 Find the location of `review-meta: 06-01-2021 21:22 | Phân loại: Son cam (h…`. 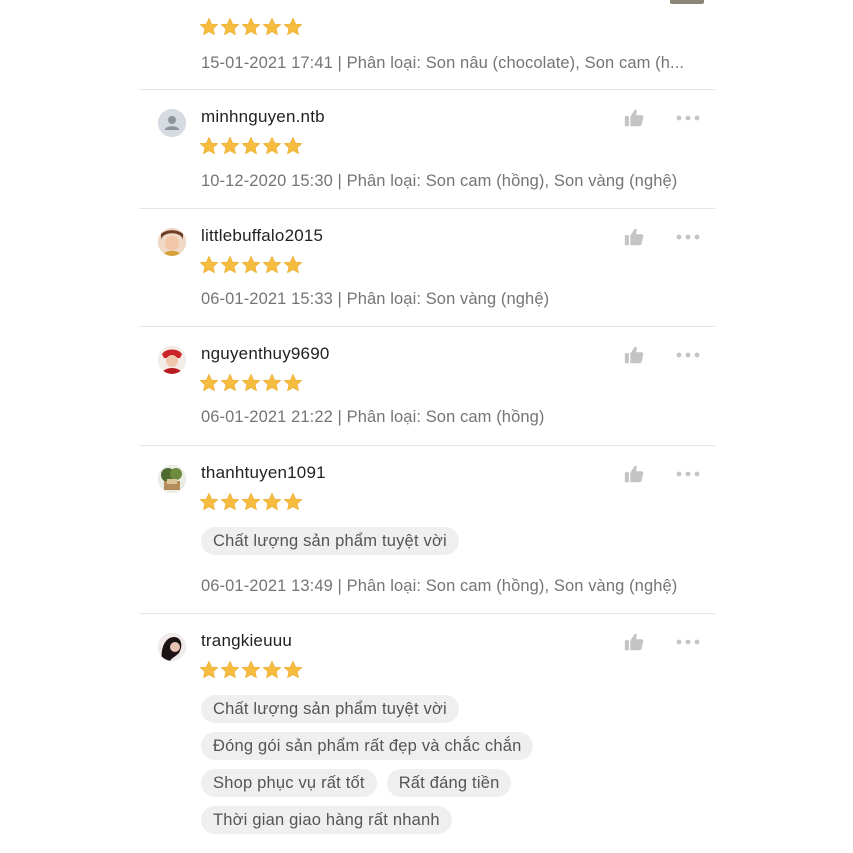

review-meta: 06-01-2021 21:22 | Phân loại: Son cam (h… is located at coordinates (373, 417).